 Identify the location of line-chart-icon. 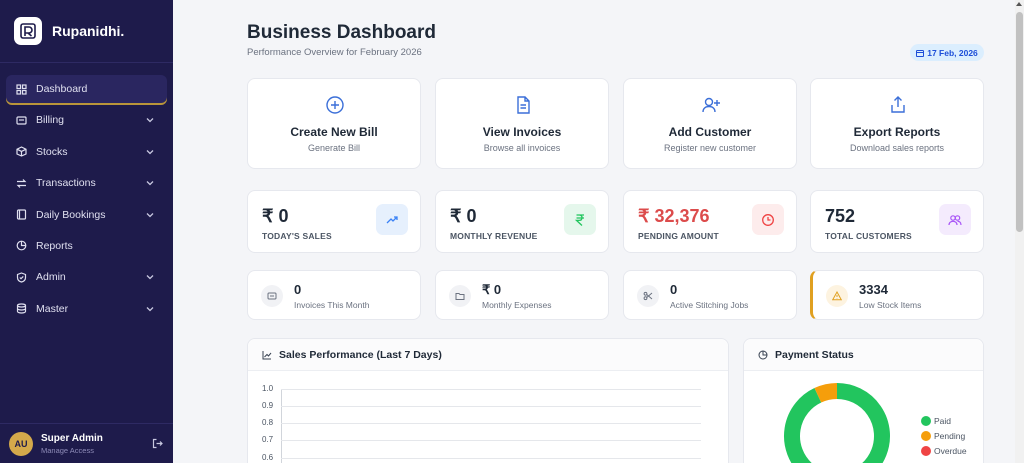
(267, 354).